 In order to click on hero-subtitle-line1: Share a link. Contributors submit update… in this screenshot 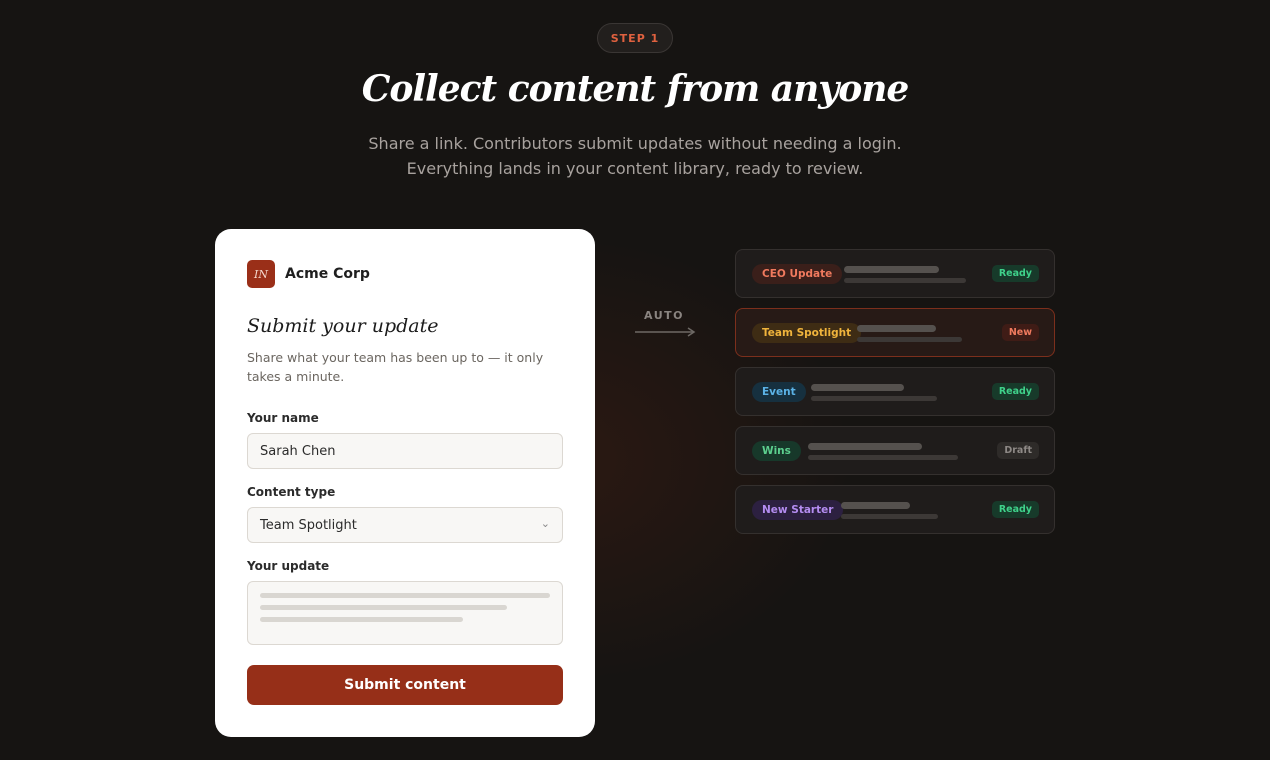, I will do `click(635, 143)`.